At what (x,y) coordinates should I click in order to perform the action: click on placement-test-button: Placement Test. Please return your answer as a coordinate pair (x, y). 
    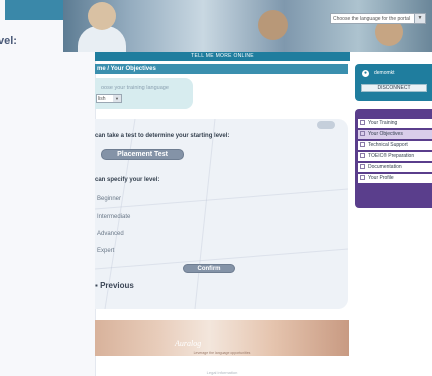
    Looking at the image, I should click on (142, 154).